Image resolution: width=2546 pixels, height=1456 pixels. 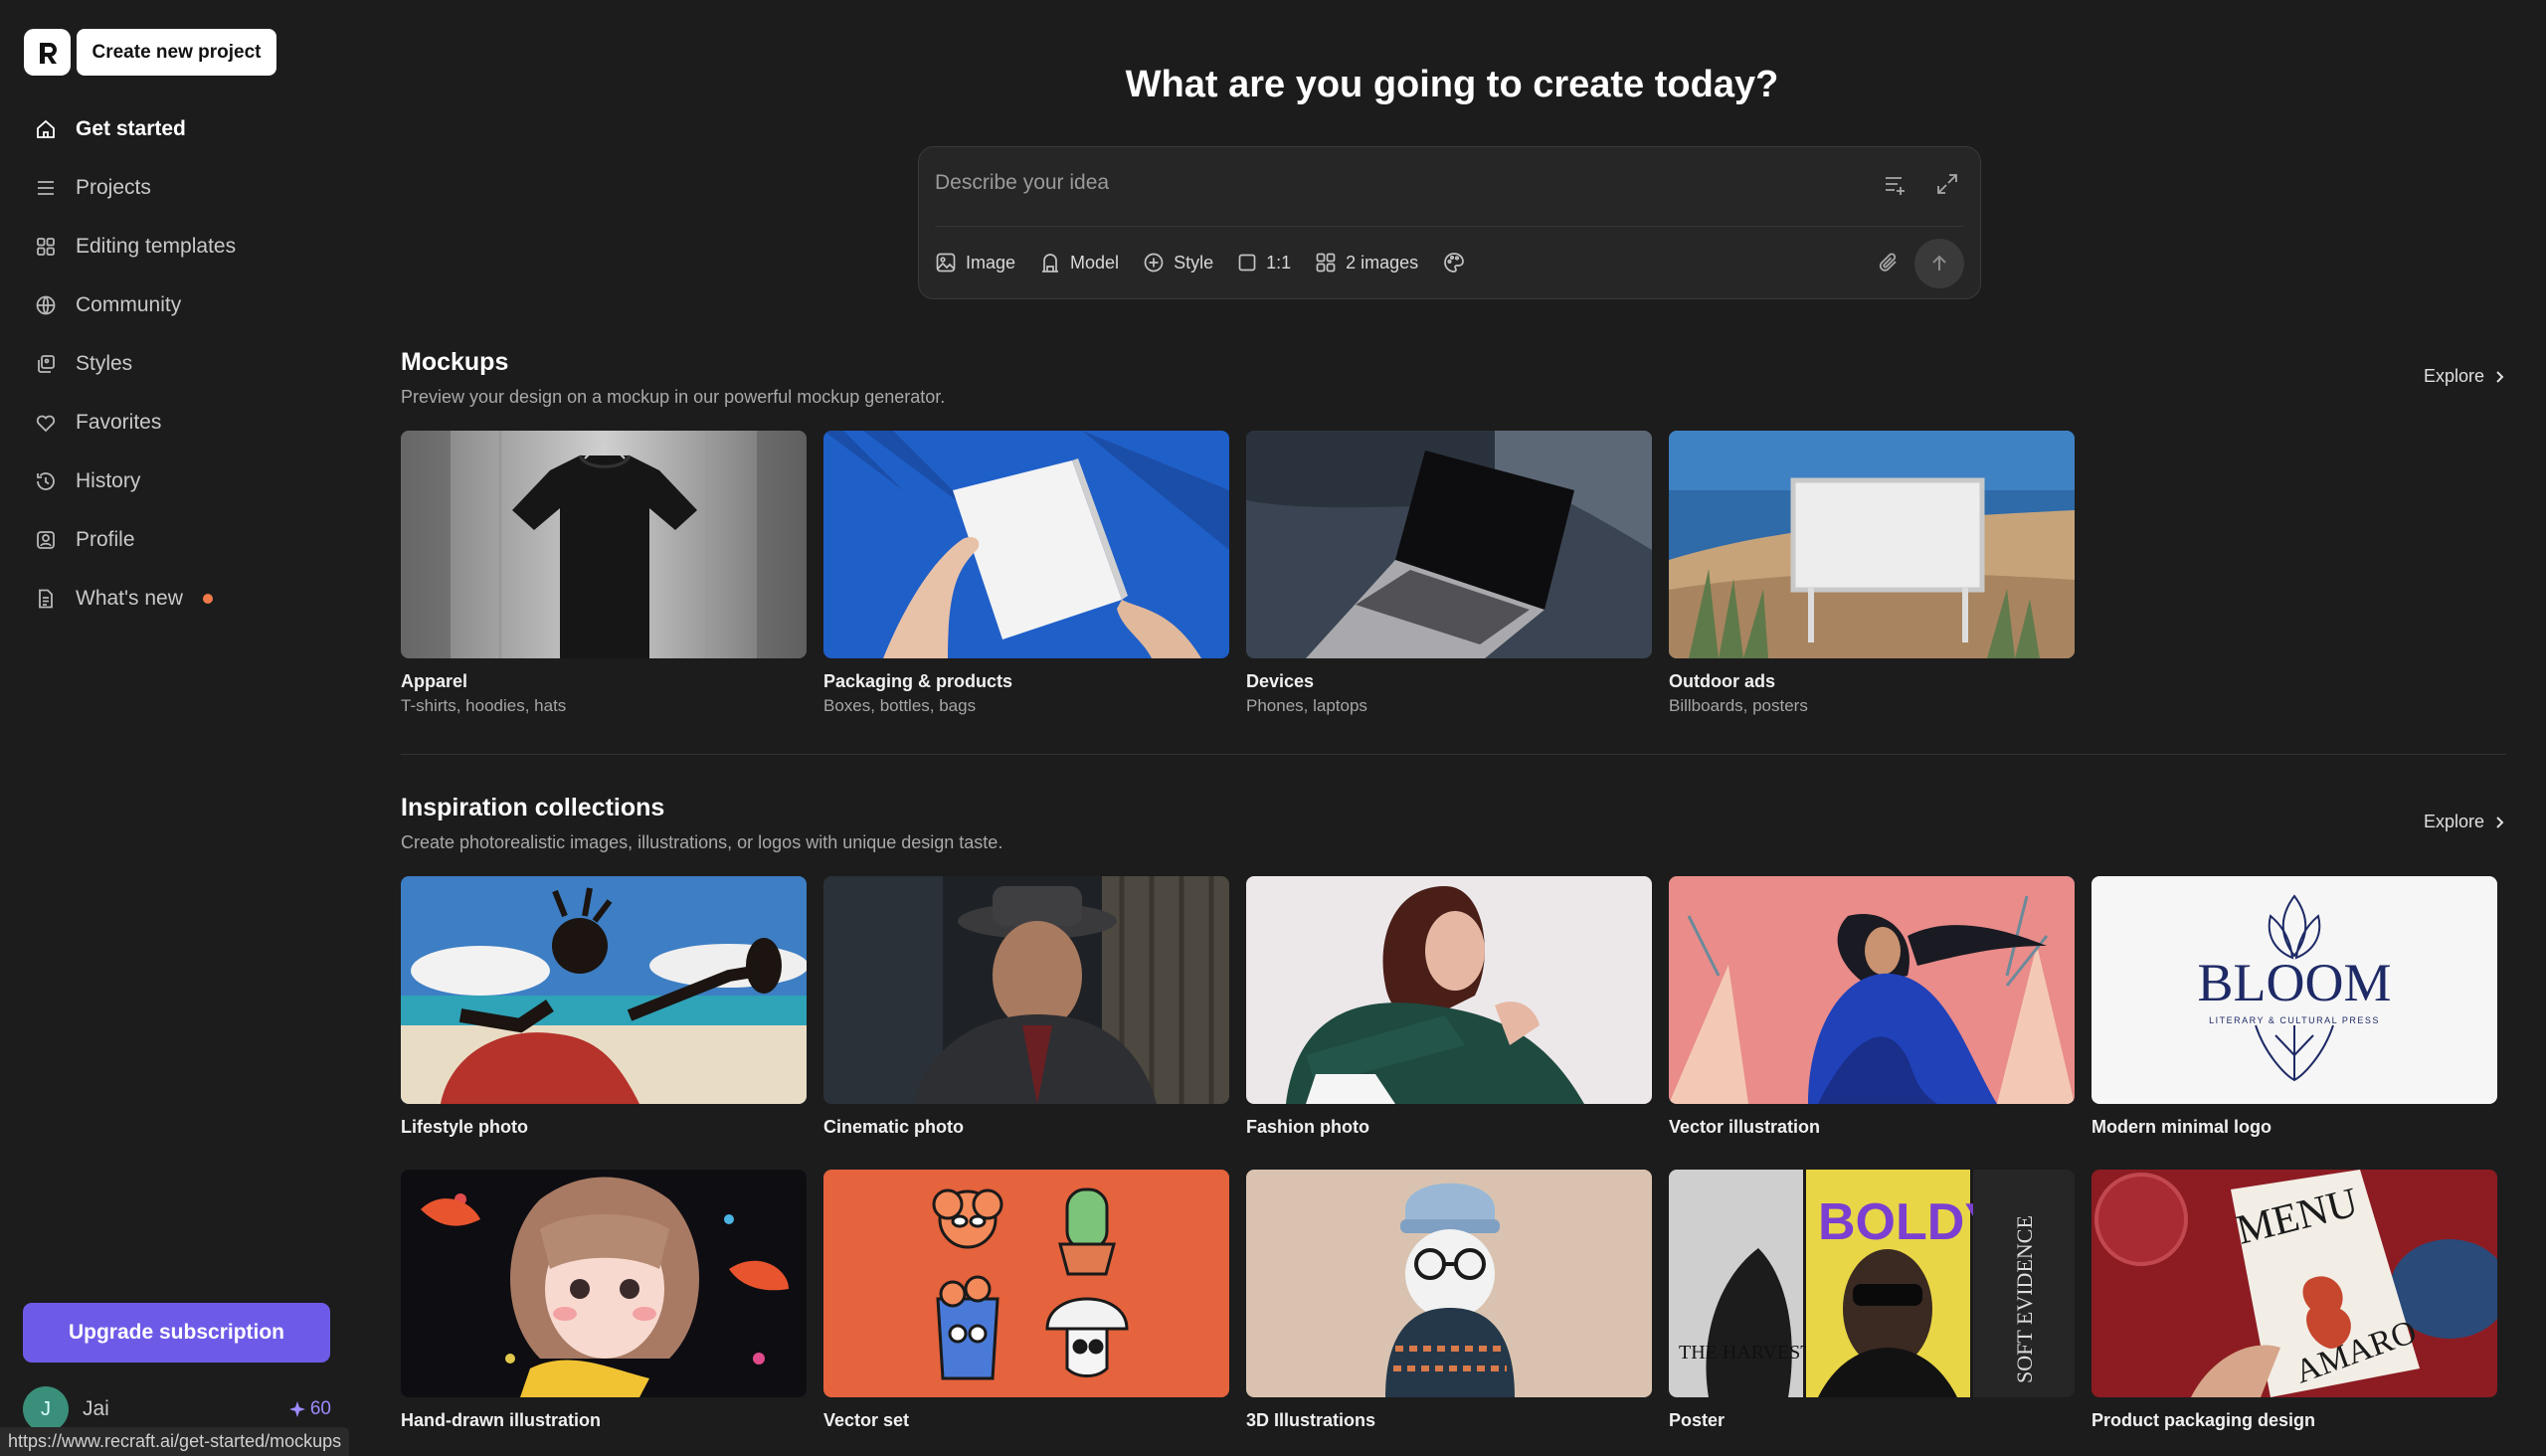 I want to click on sidebar-item-editing-templates: Editing templates, so click(x=183, y=246).